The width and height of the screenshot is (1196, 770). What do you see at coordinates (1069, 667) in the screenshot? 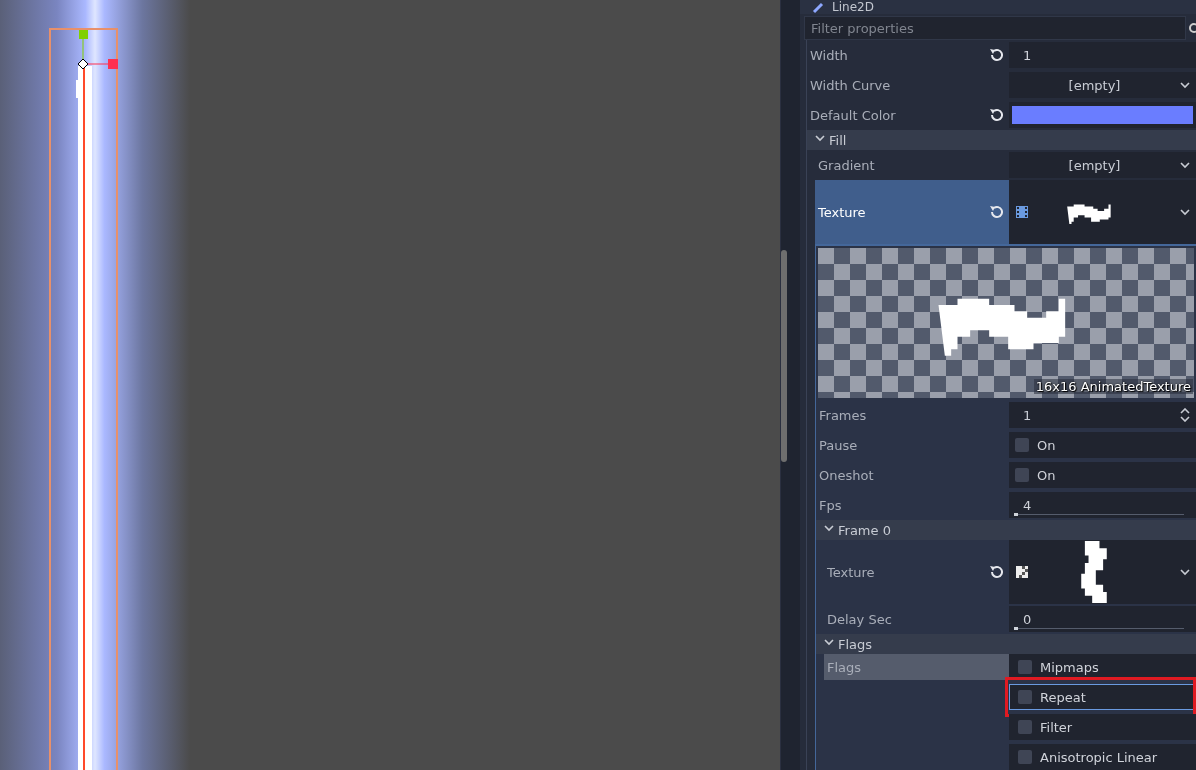
I see `checkbox-label: Mipmaps` at bounding box center [1069, 667].